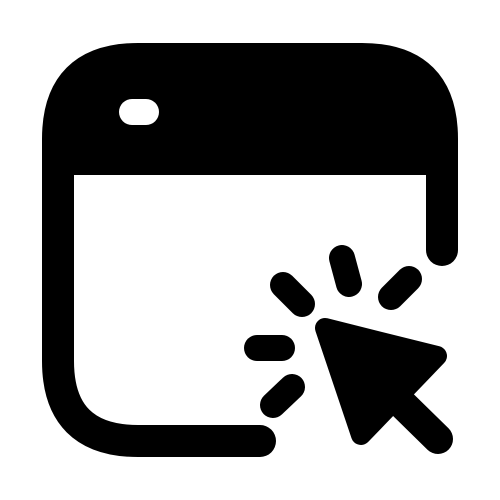 The height and width of the screenshot is (500, 500). I want to click on pointer-tail, so click(414, 415).